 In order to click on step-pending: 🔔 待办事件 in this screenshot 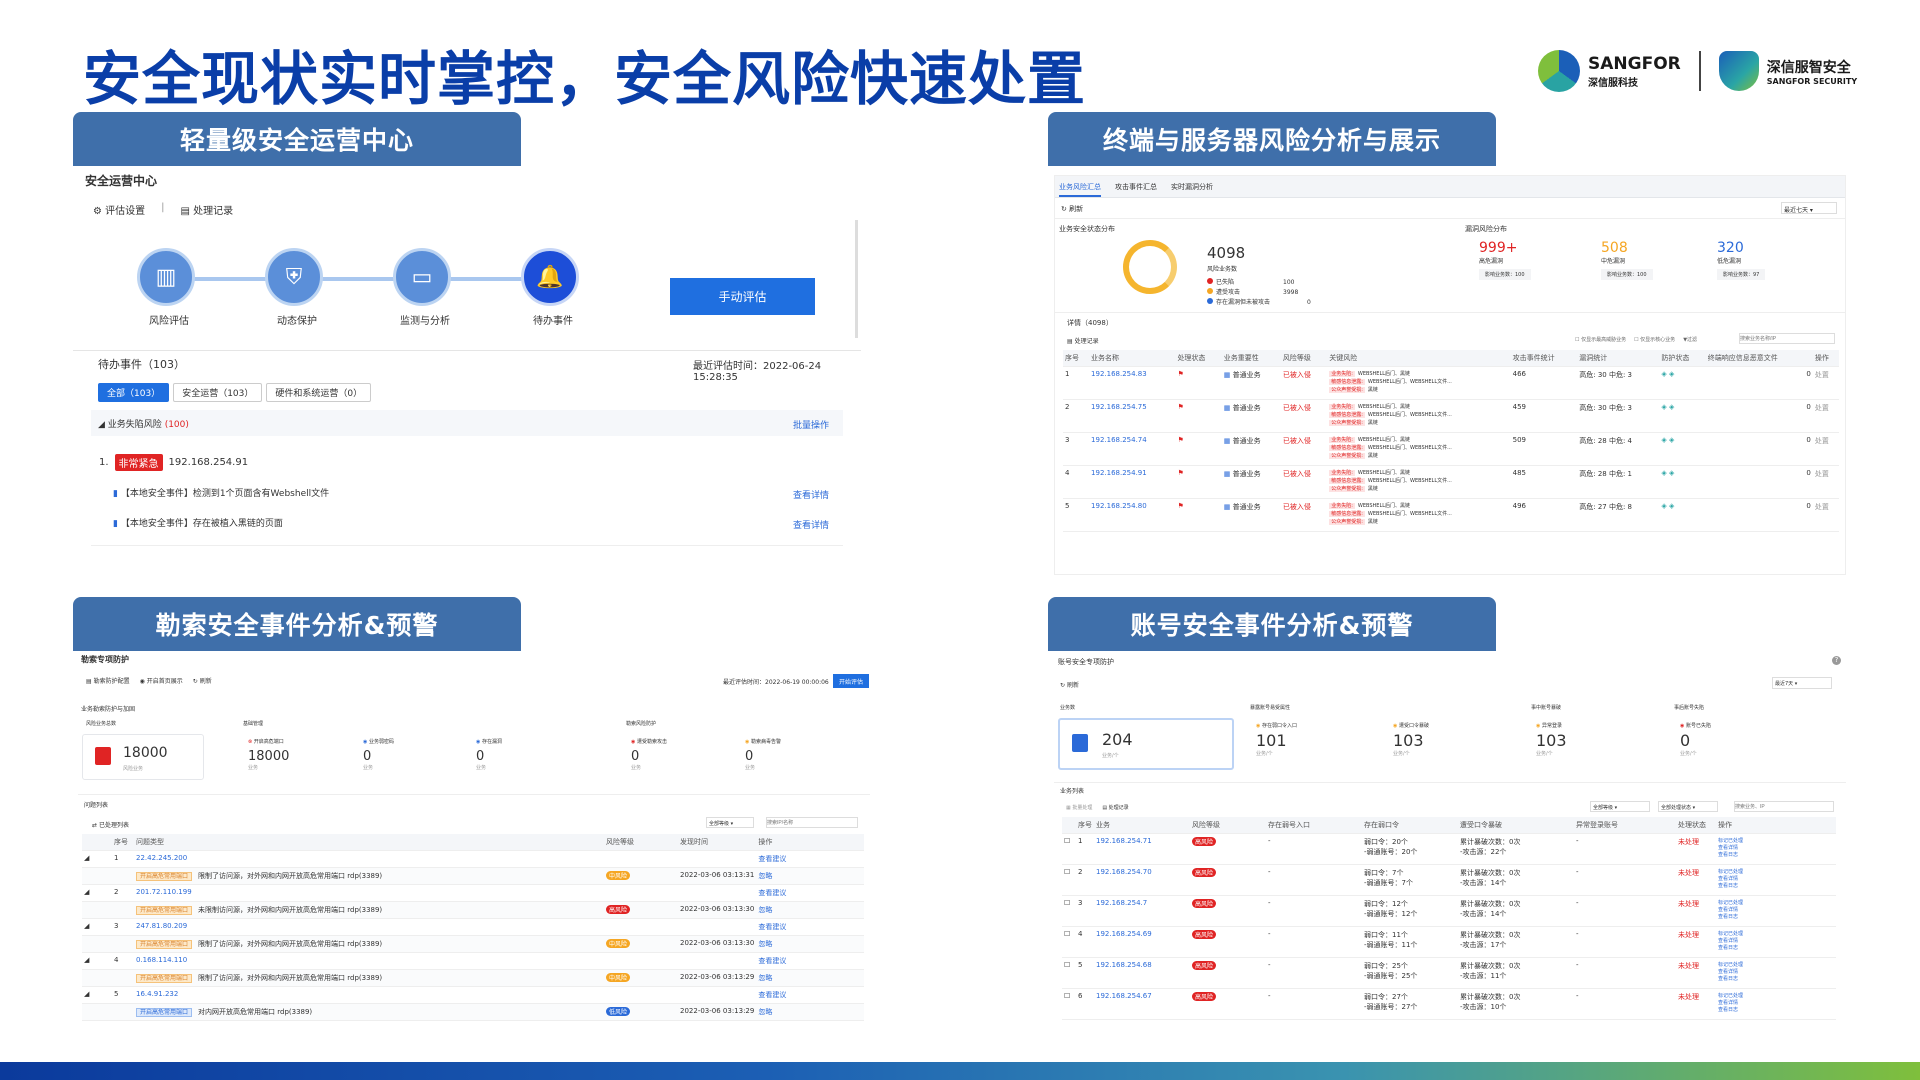, I will do `click(553, 287)`.